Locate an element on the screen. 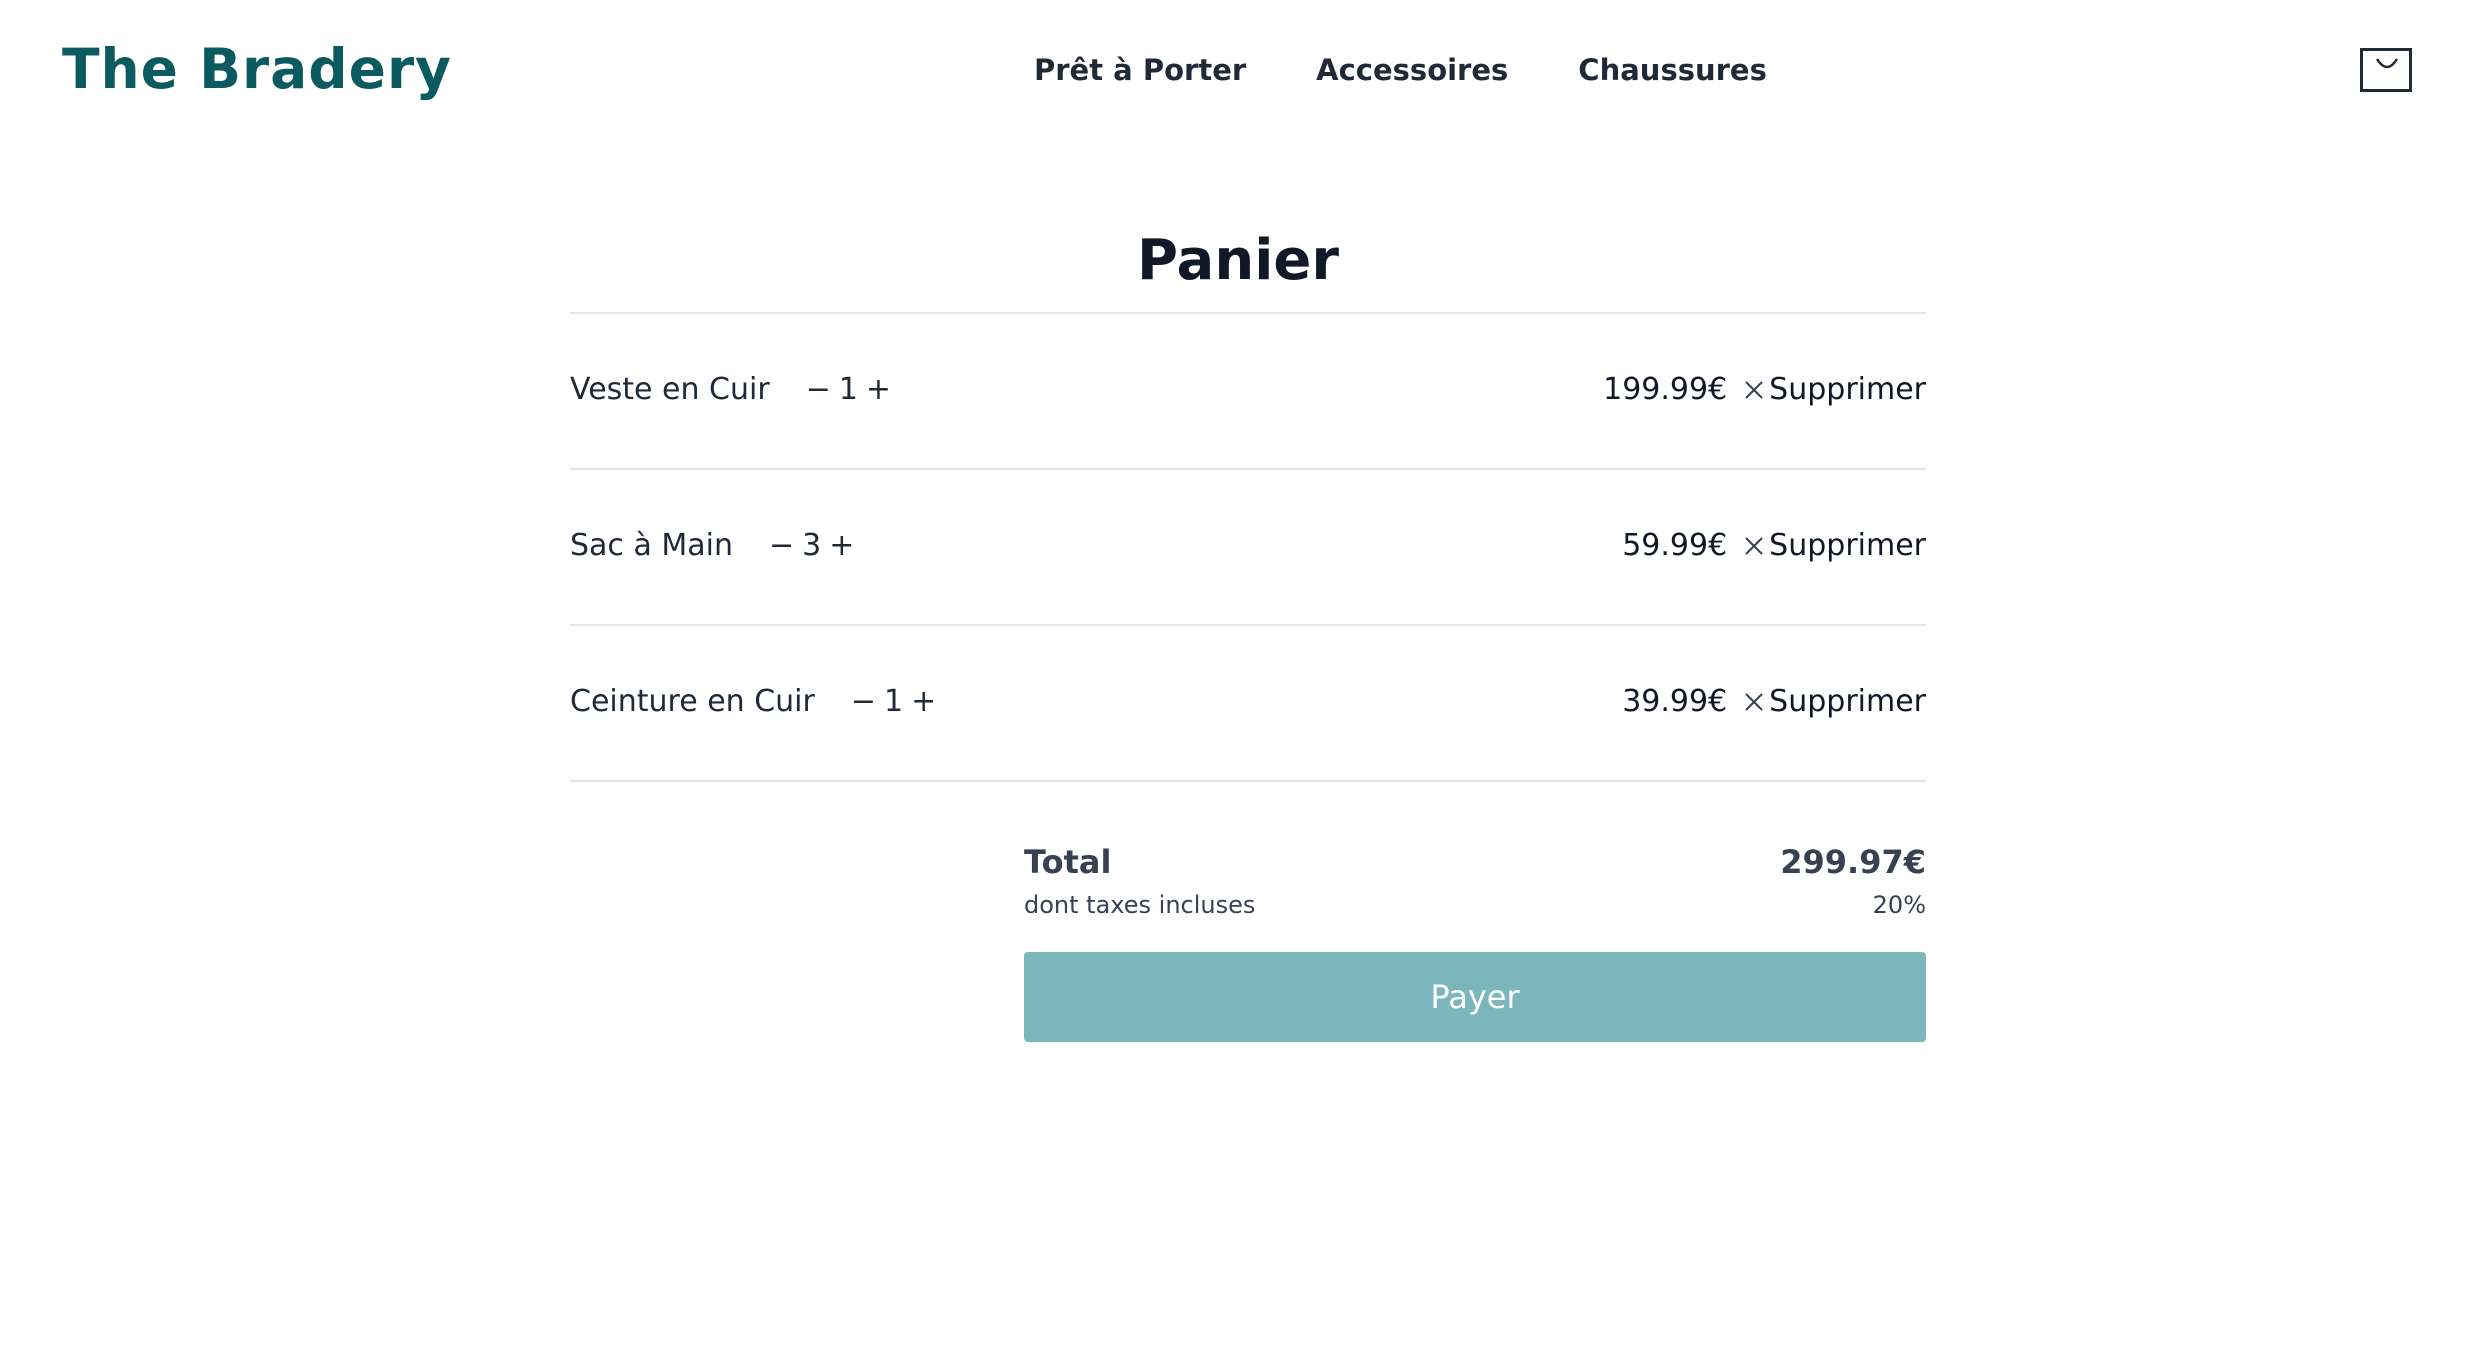  total-label: Total is located at coordinates (1068, 862).